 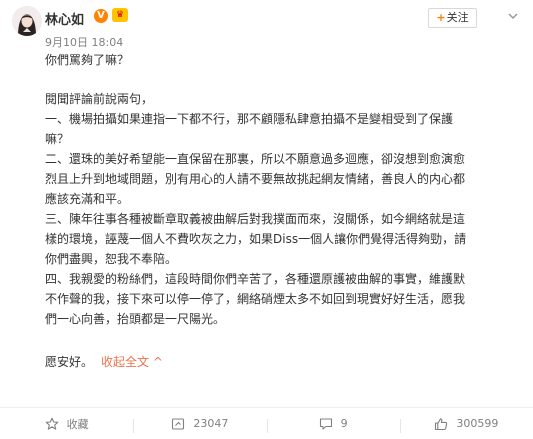 What do you see at coordinates (64, 18) in the screenshot?
I see `username: 林心如` at bounding box center [64, 18].